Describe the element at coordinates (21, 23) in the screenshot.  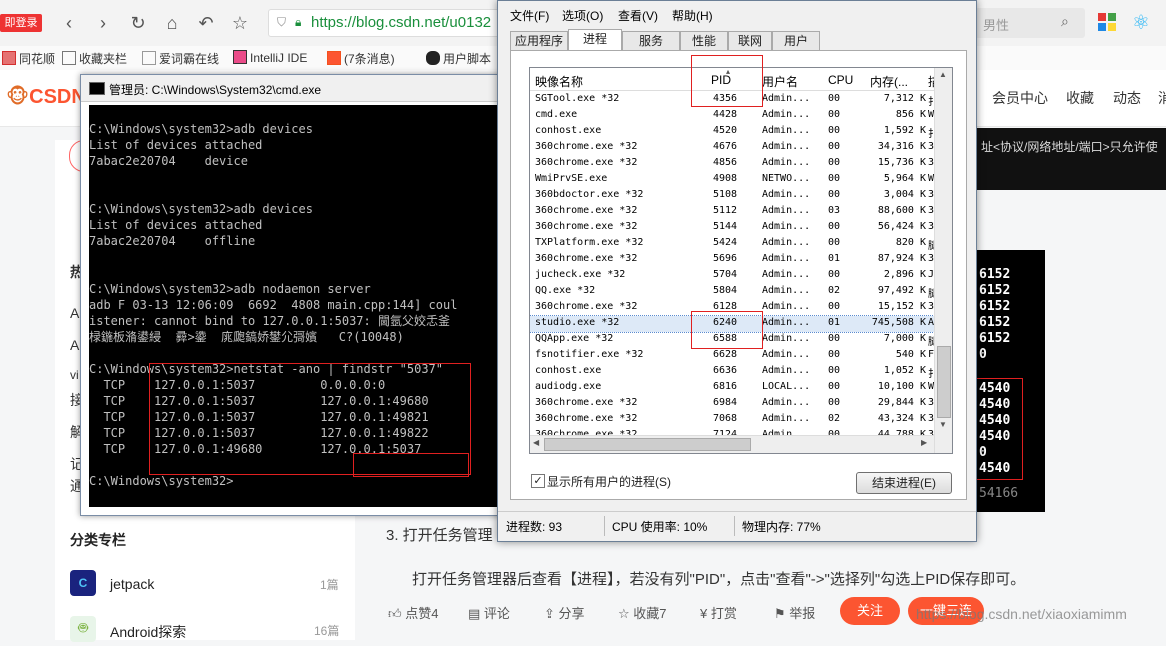
I see `login-badge: 即登录` at that location.